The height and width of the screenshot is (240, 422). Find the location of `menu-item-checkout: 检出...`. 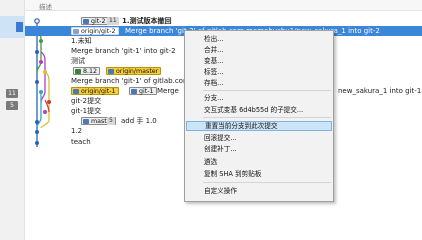

menu-item-checkout: 检出... is located at coordinates (259, 39).